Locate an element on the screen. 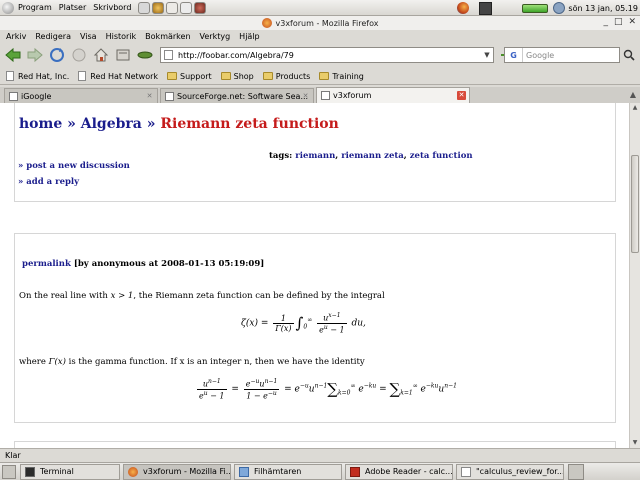 This screenshot has width=640, height=480. bookmark-red-hat-inc: Red Hat, Inc. is located at coordinates (37, 76).